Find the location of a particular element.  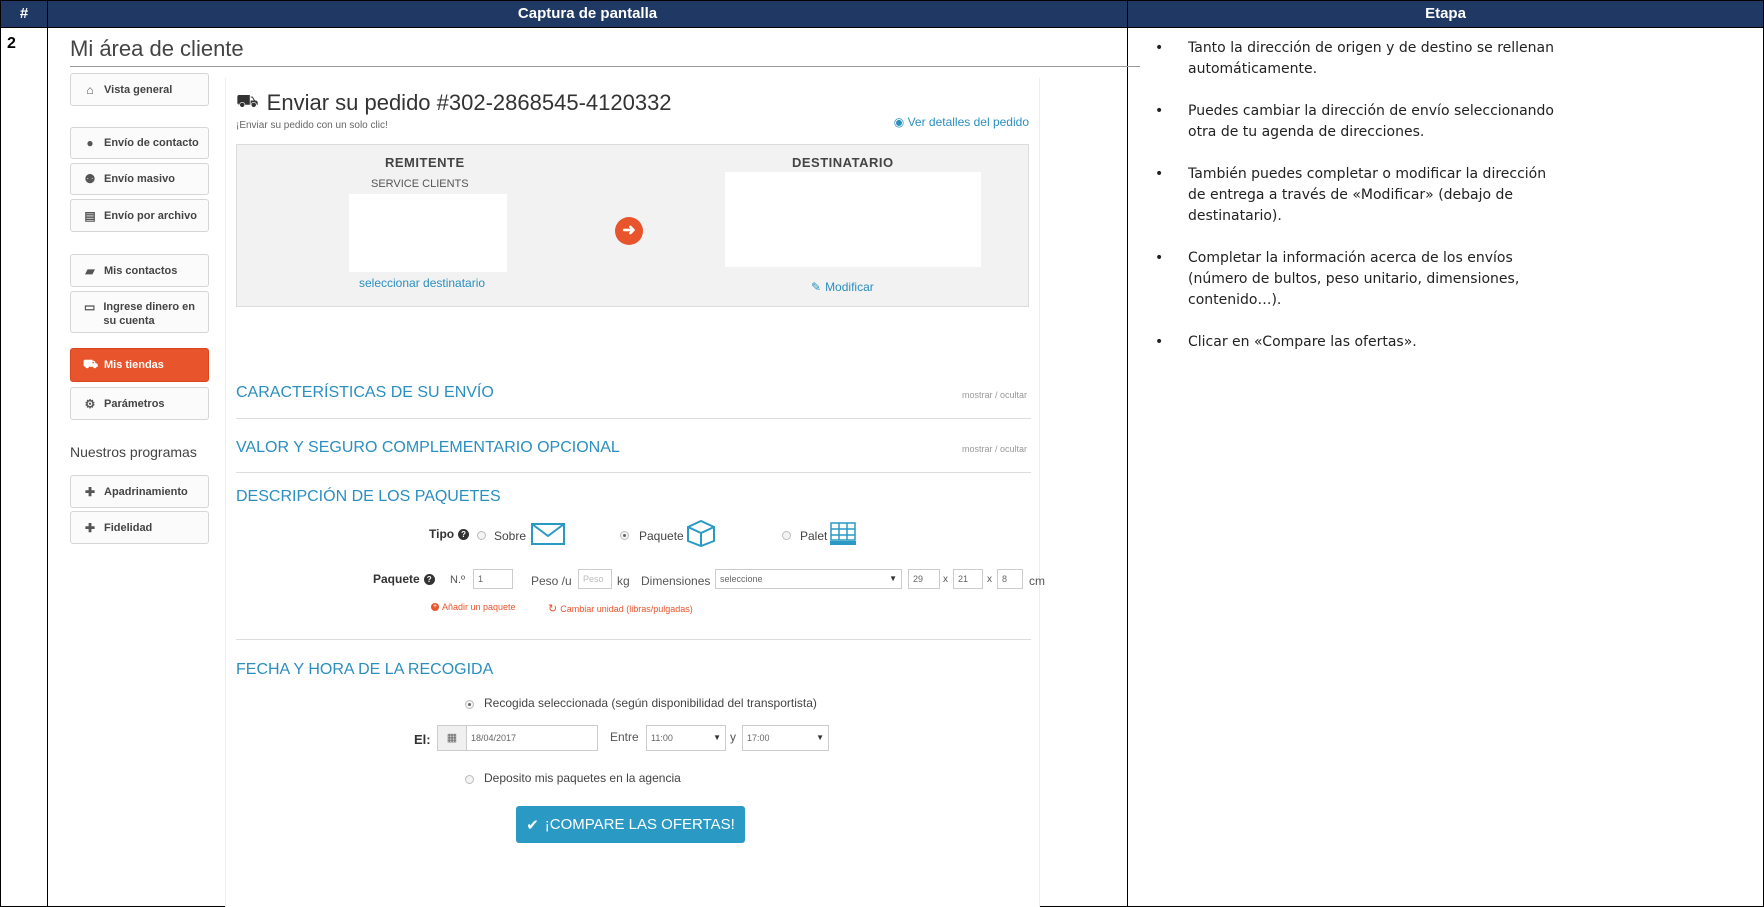

sidebar-item-apadrinamiento: ✚ Apadrinamiento is located at coordinates (139, 491).